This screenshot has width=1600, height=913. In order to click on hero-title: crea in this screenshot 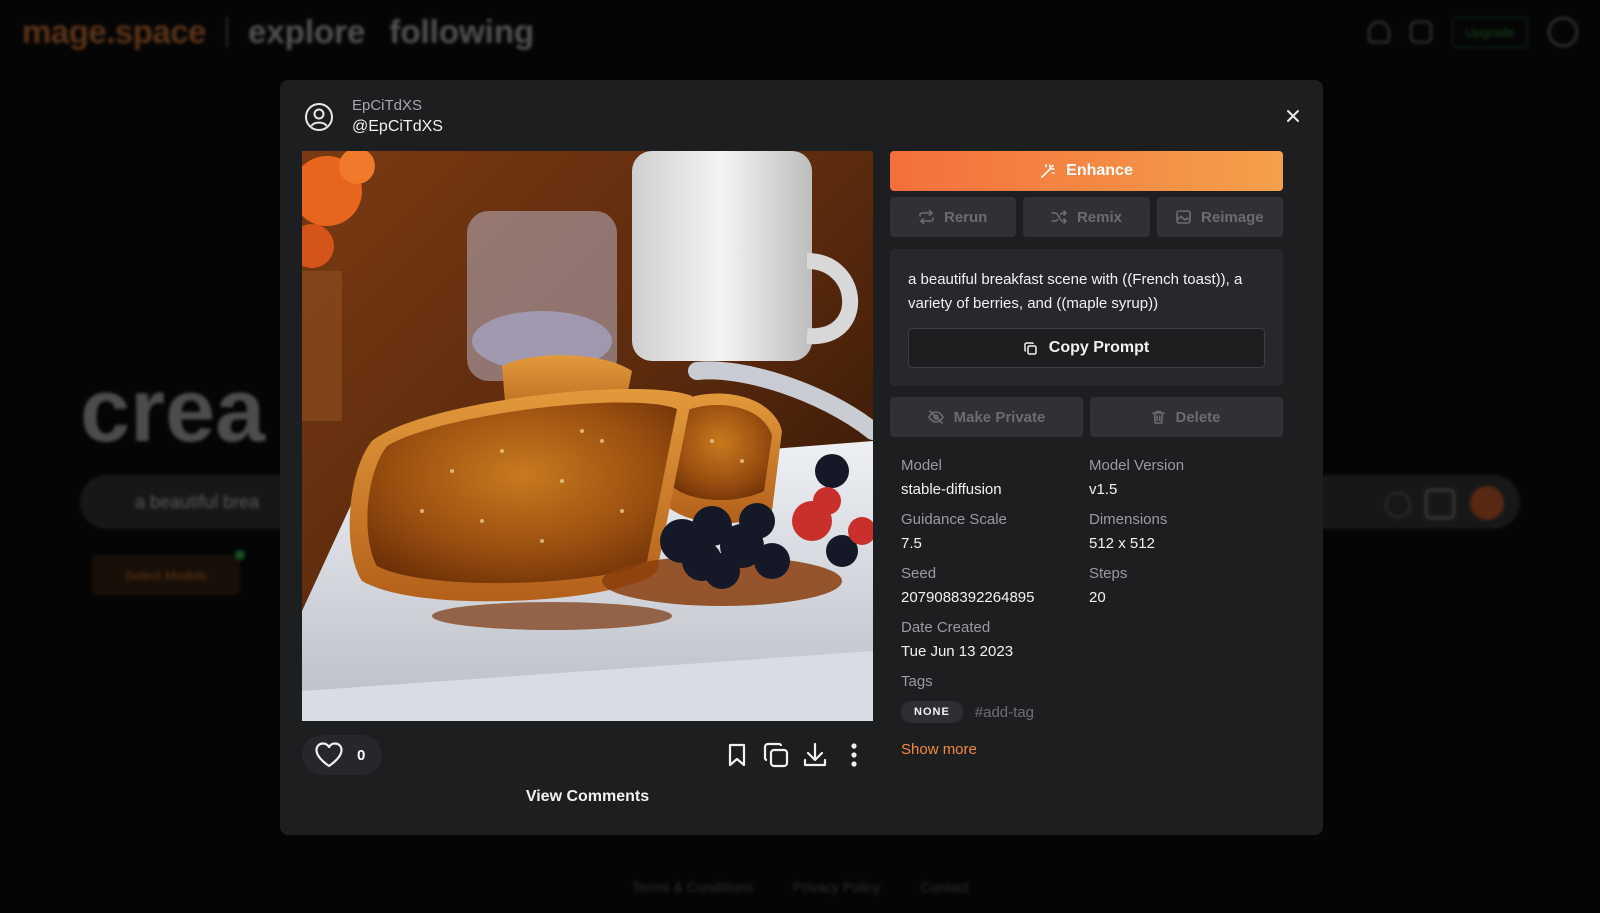, I will do `click(173, 411)`.